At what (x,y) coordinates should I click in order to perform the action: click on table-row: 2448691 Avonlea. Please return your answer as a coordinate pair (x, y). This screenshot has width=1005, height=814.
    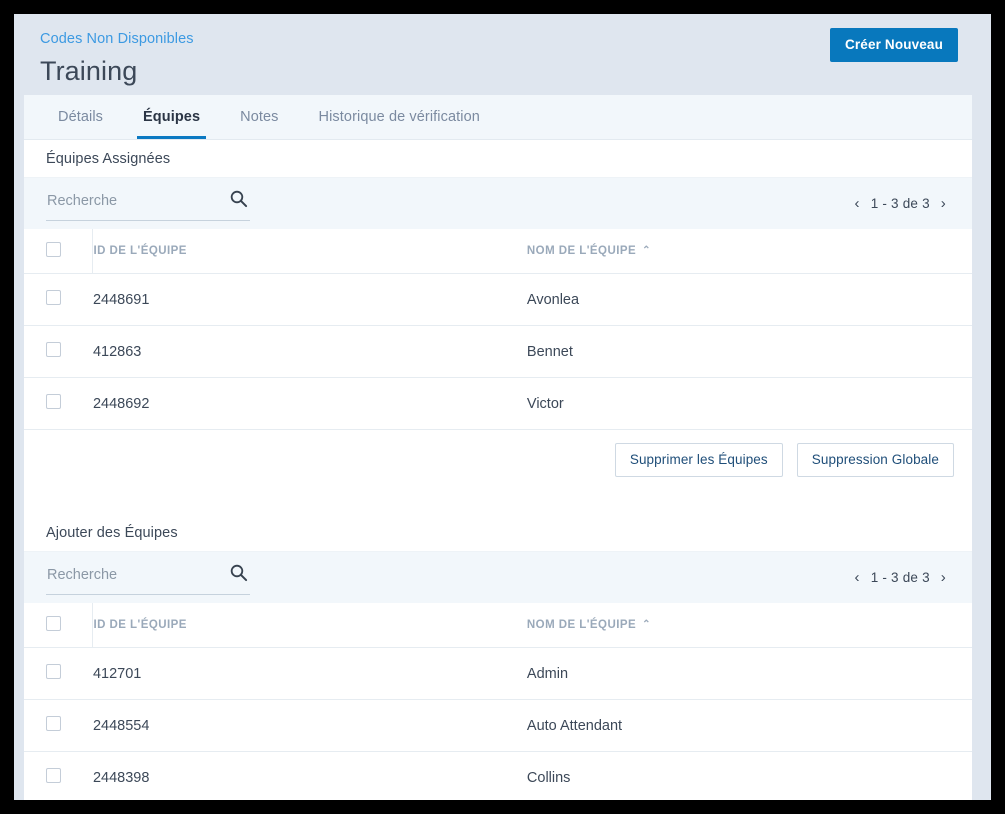
    Looking at the image, I should click on (498, 299).